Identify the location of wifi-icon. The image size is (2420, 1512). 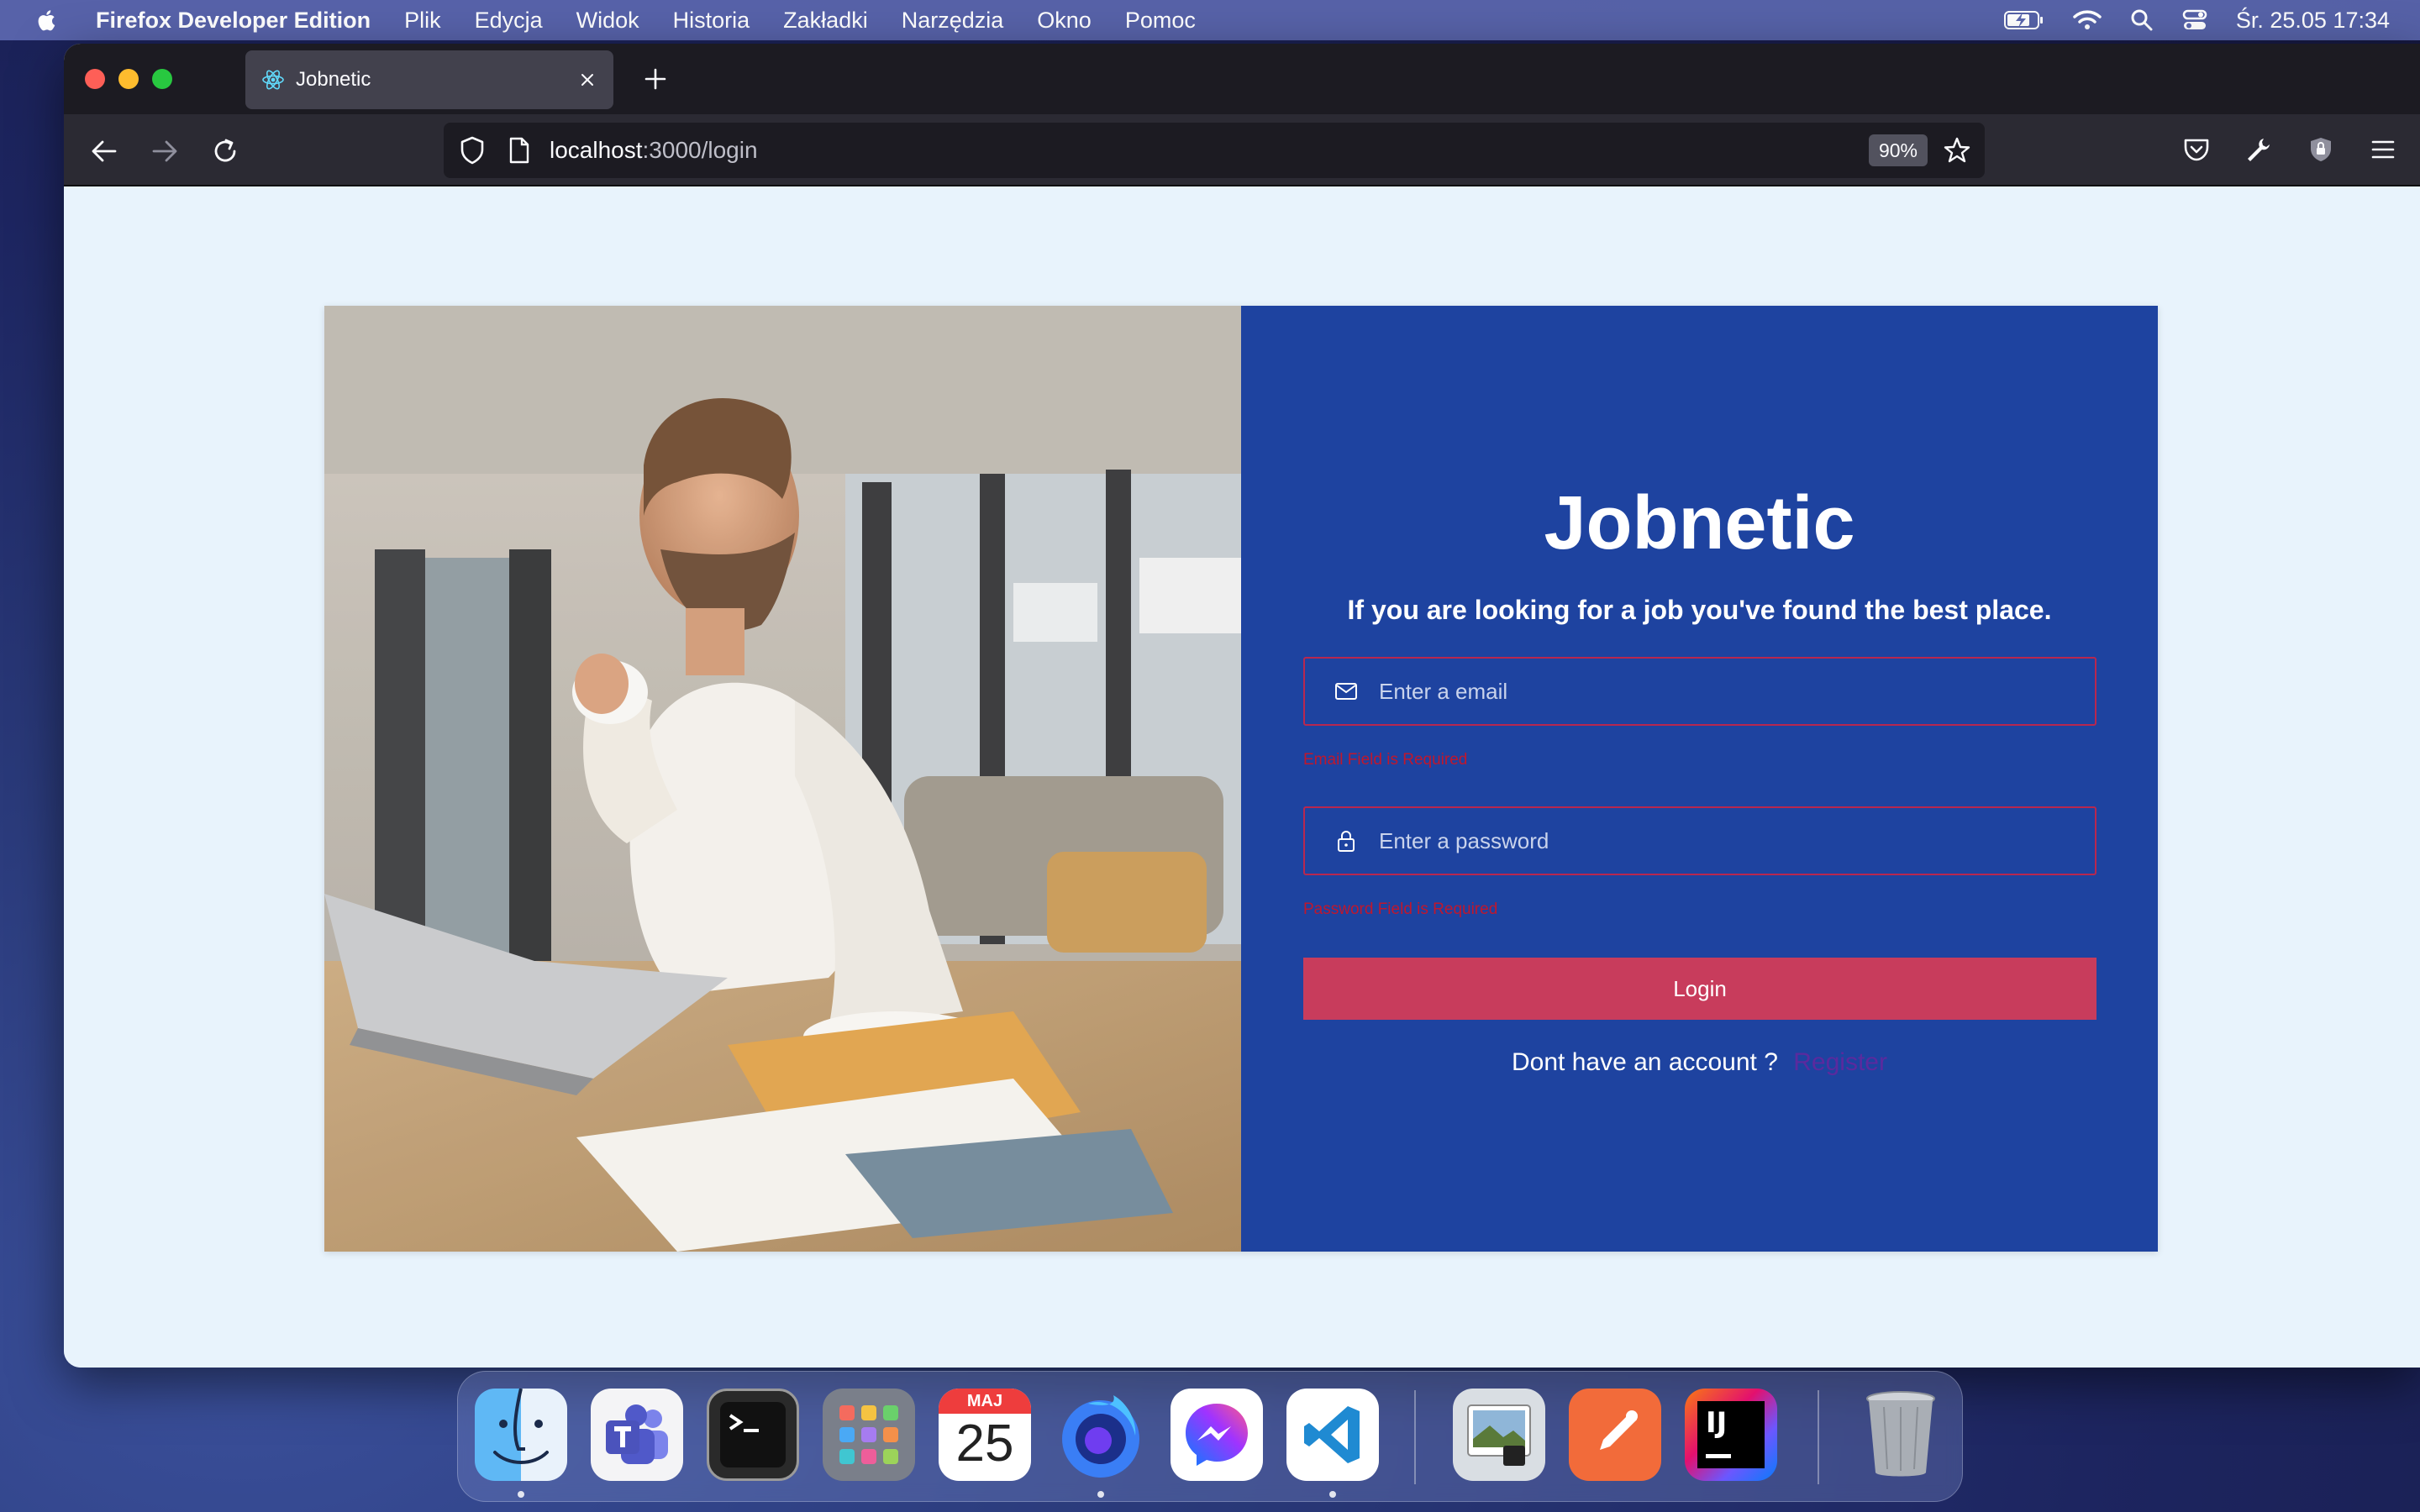
(2087, 20).